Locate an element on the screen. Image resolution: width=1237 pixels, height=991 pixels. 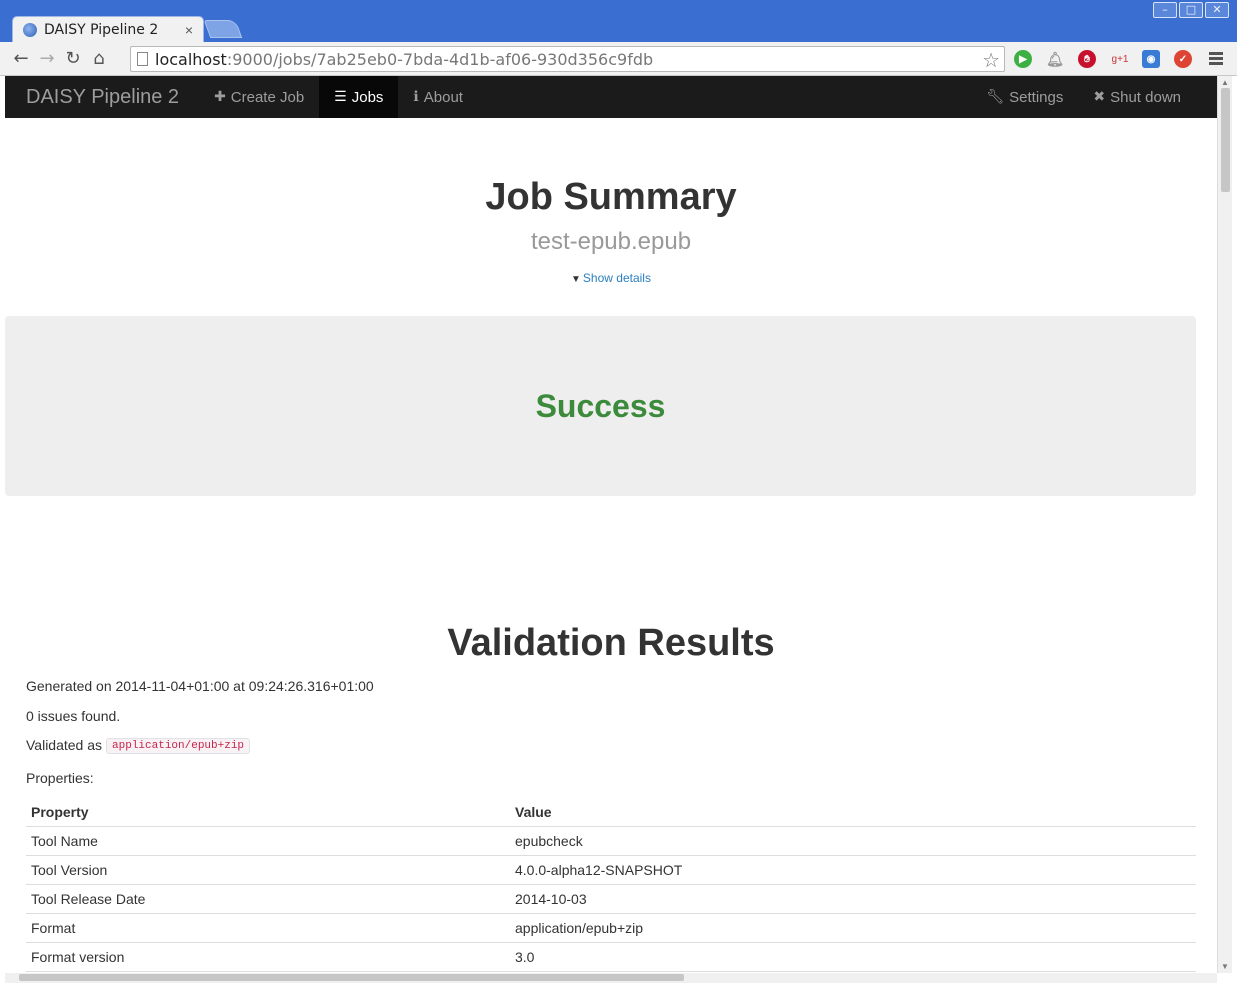
value-cell: application/epub+zip is located at coordinates (853, 928).